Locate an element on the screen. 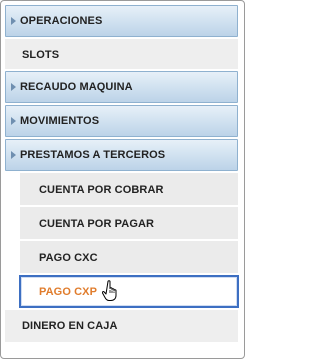  menu-section-movimientos: MOVIMIENTOS is located at coordinates (121, 121).